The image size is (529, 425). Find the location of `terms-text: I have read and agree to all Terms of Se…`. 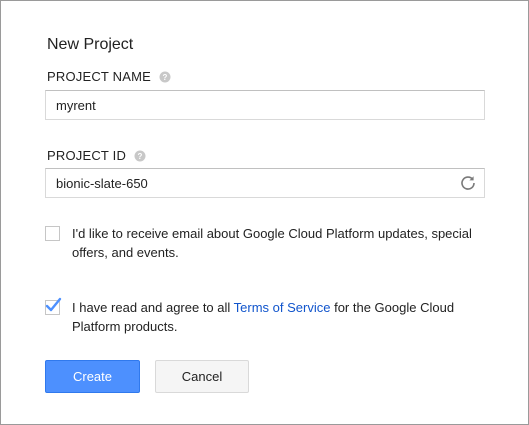

terms-text: I have read and agree to all Terms of Se… is located at coordinates (278, 317).